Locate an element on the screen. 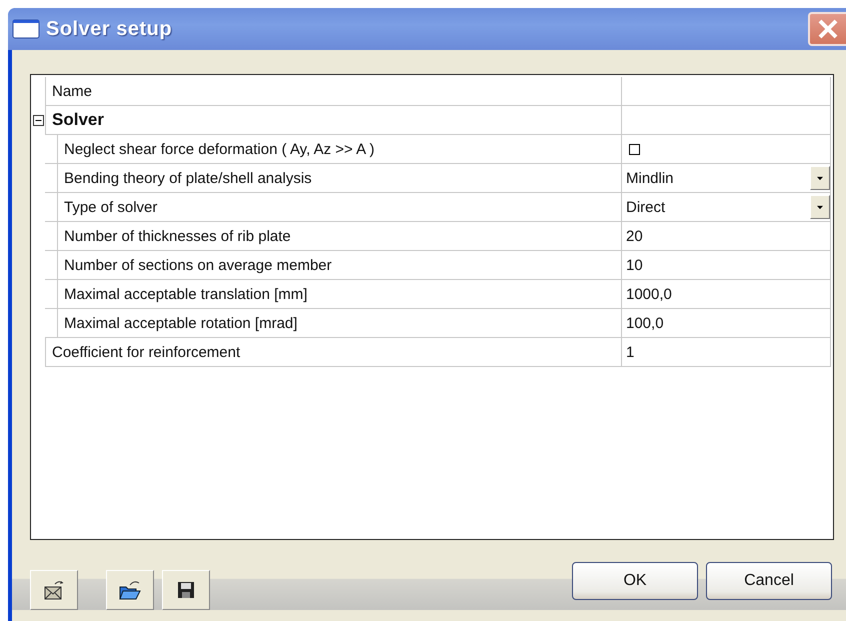 Image resolution: width=846 pixels, height=621 pixels. property-value: 1000,0 is located at coordinates (649, 294).